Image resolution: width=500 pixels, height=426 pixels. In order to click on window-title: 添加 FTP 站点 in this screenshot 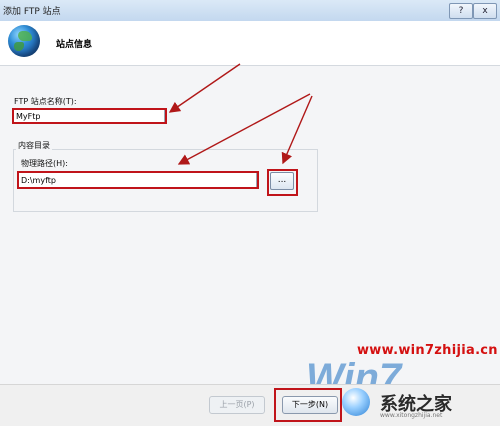, I will do `click(32, 12)`.